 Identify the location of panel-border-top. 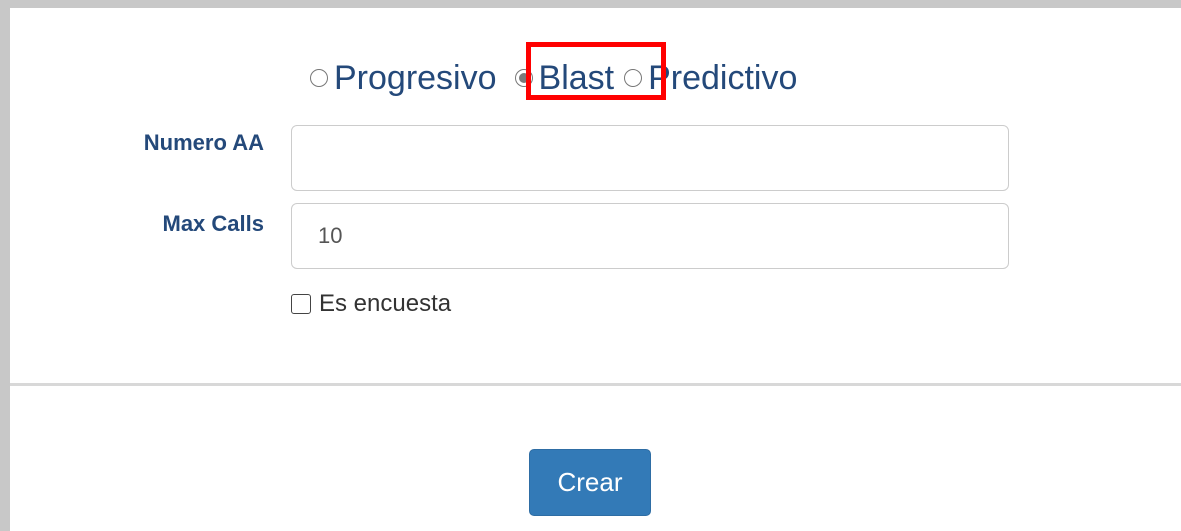
(590, 4).